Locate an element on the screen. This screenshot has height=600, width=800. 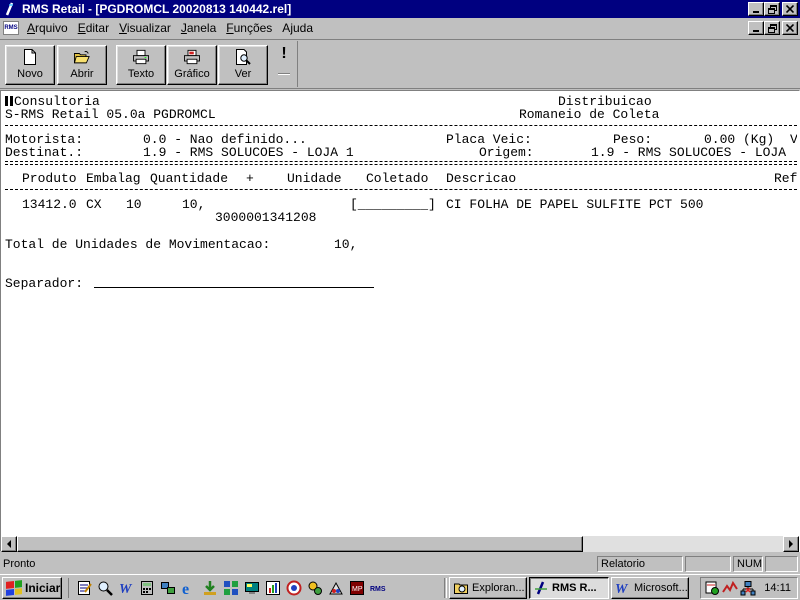
exclamation-icon: ! is located at coordinates (284, 65).